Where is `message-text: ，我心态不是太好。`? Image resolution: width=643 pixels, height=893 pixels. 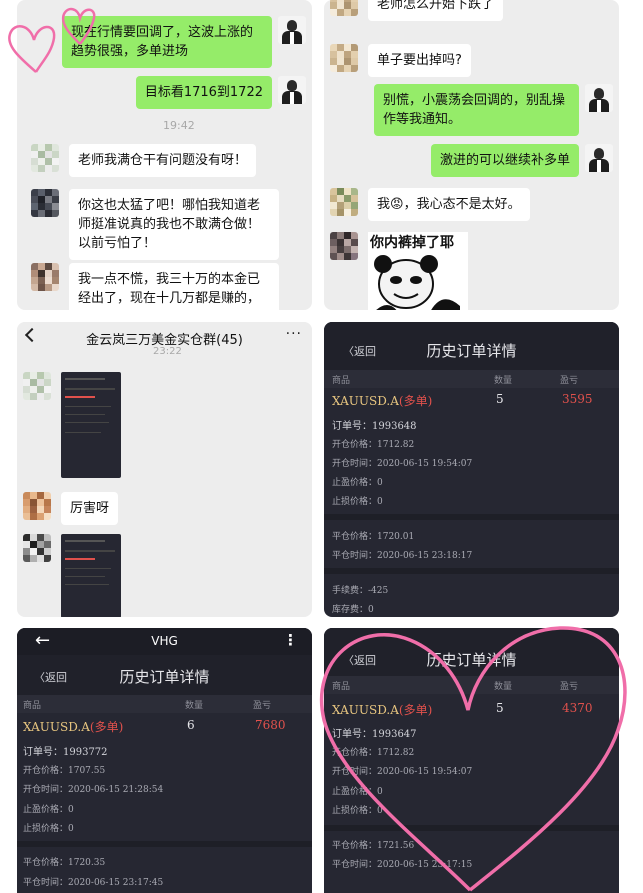 message-text: ，我心态不是太好。 is located at coordinates (462, 204).